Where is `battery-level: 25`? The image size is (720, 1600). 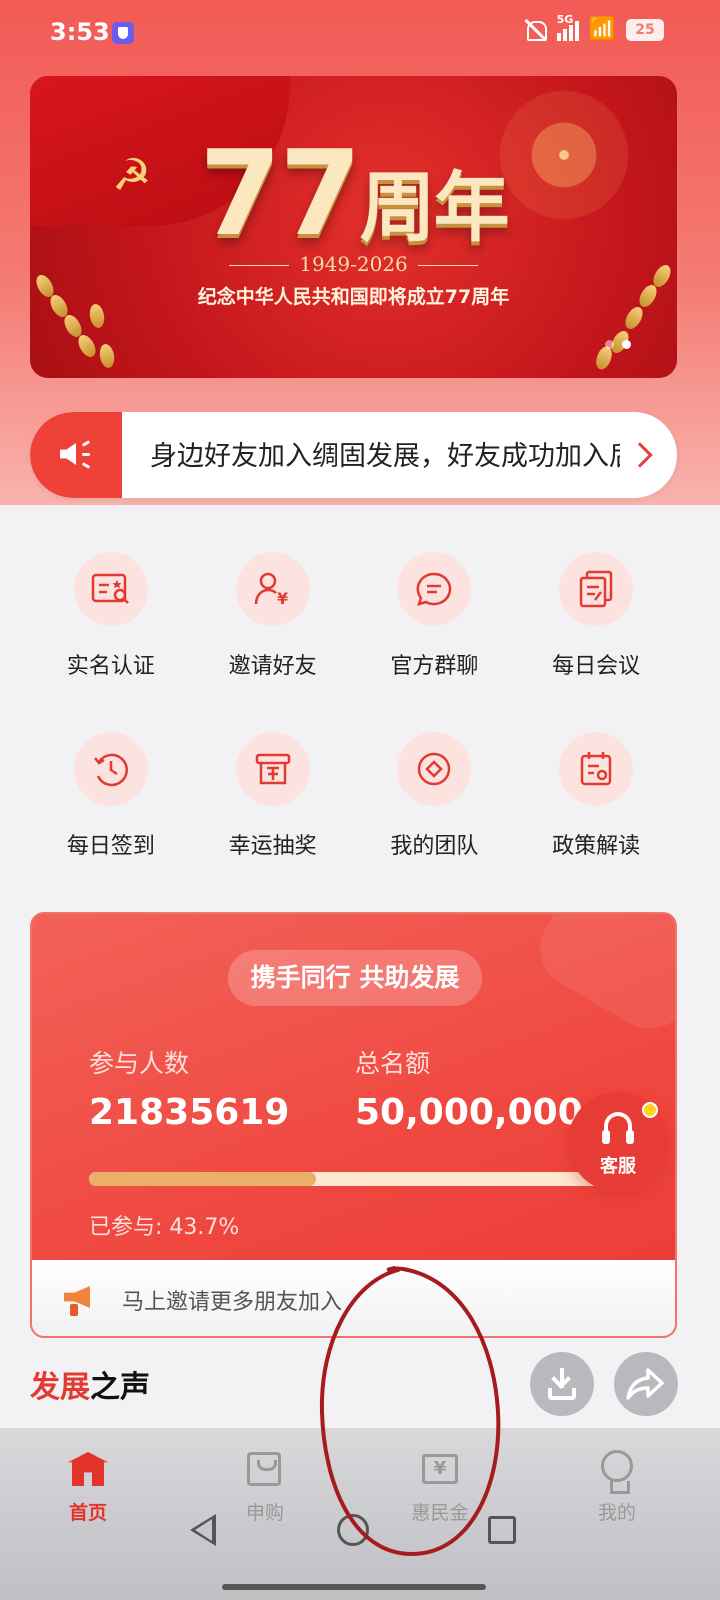 battery-level: 25 is located at coordinates (645, 30).